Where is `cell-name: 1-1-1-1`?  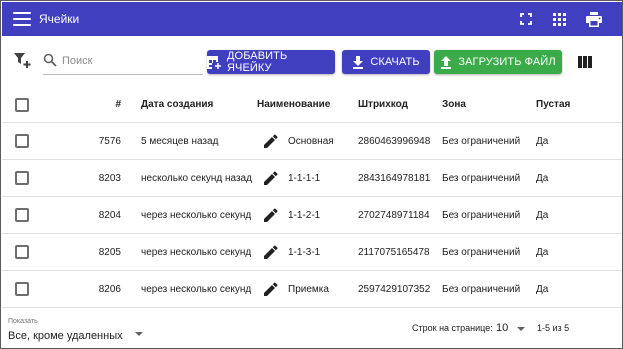
cell-name: 1-1-1-1 is located at coordinates (309, 178).